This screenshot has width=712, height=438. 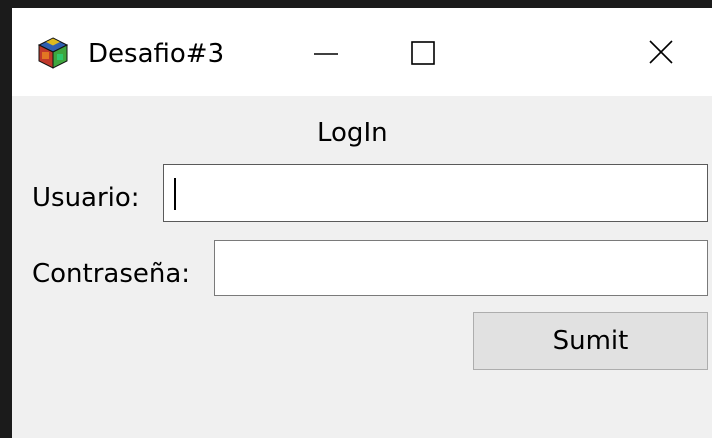 What do you see at coordinates (86, 198) in the screenshot?
I see `user-label: Usuario:` at bounding box center [86, 198].